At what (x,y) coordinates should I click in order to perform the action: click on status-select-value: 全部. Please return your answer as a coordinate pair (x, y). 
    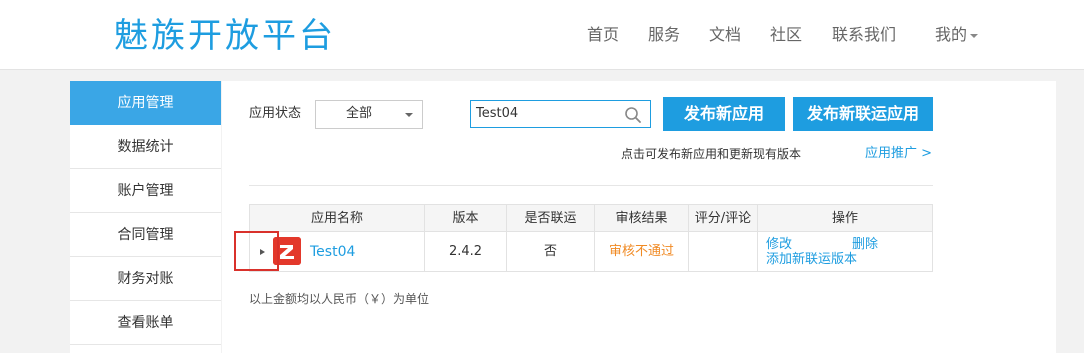
    Looking at the image, I should click on (358, 113).